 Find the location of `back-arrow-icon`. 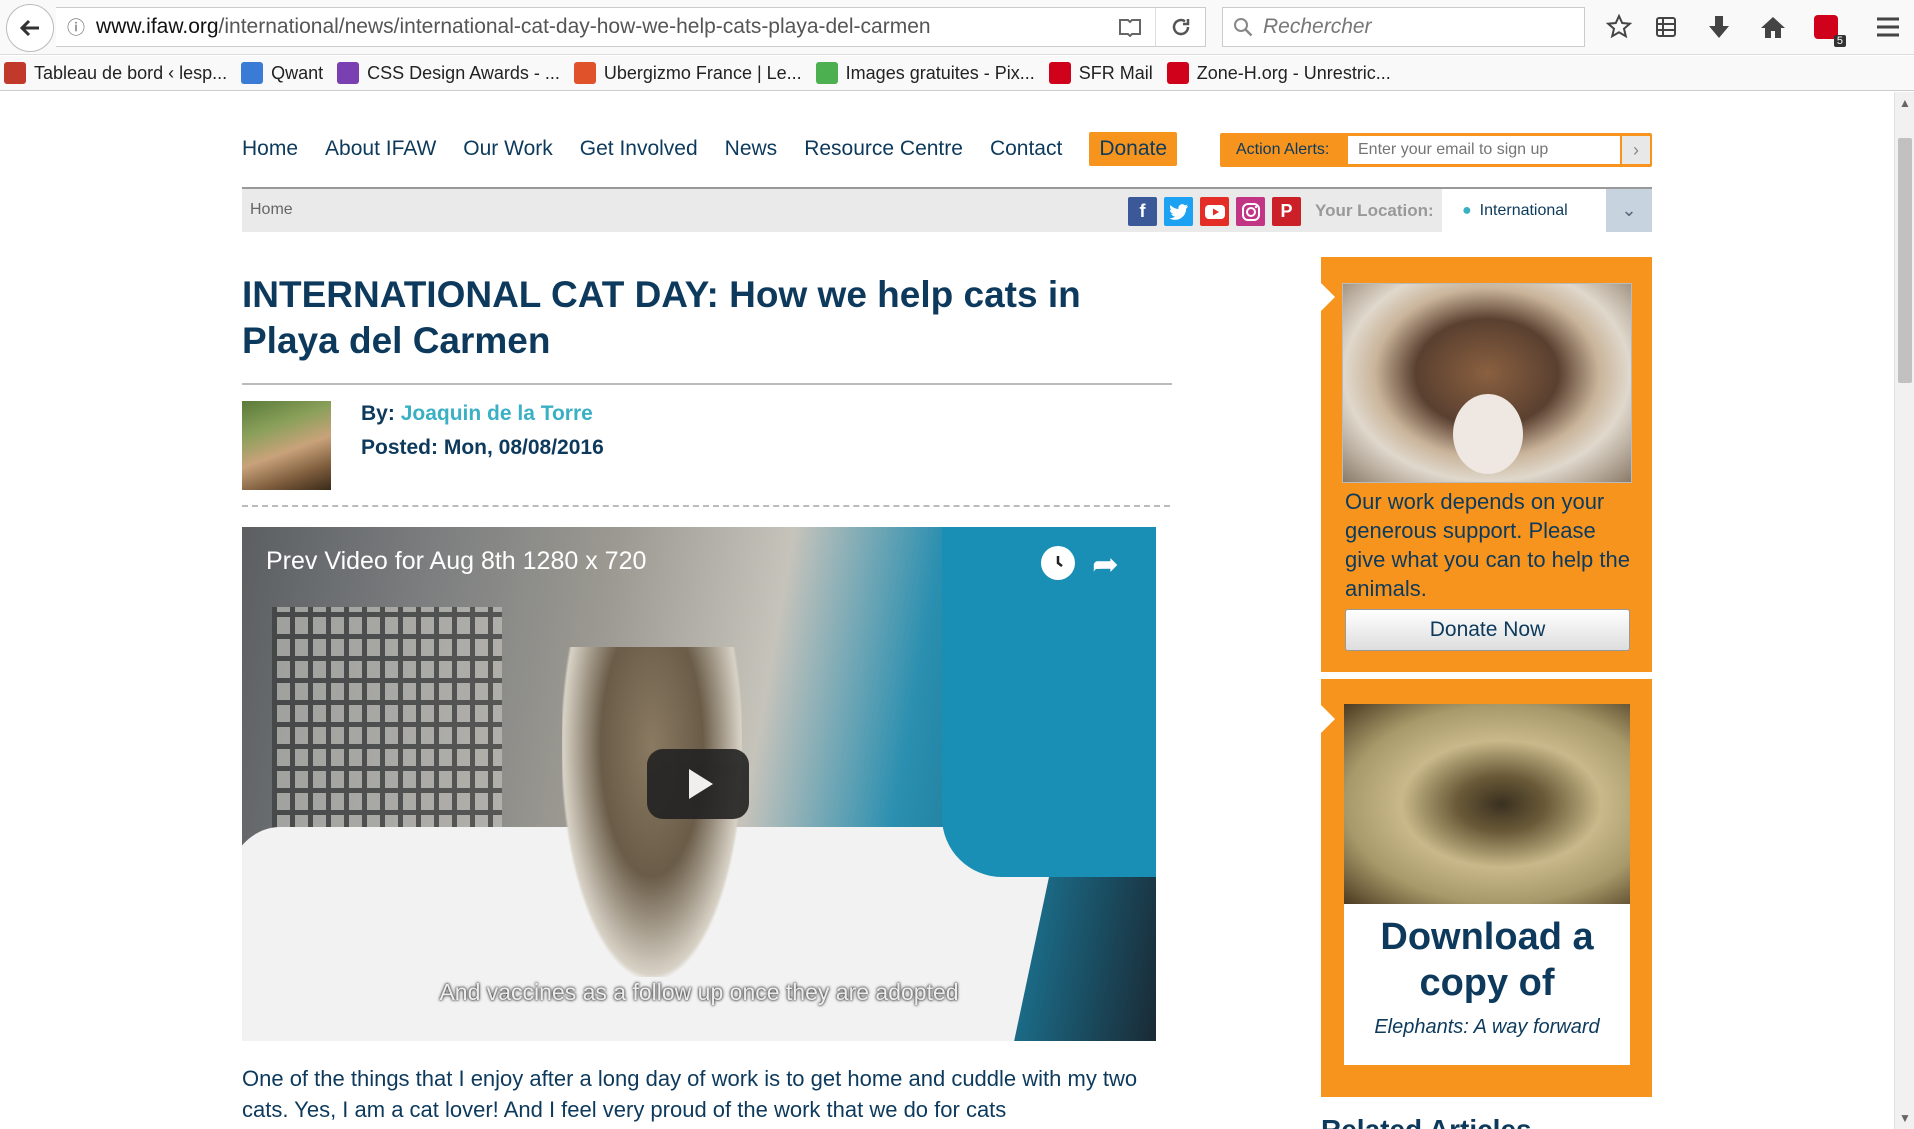

back-arrow-icon is located at coordinates (29, 28).